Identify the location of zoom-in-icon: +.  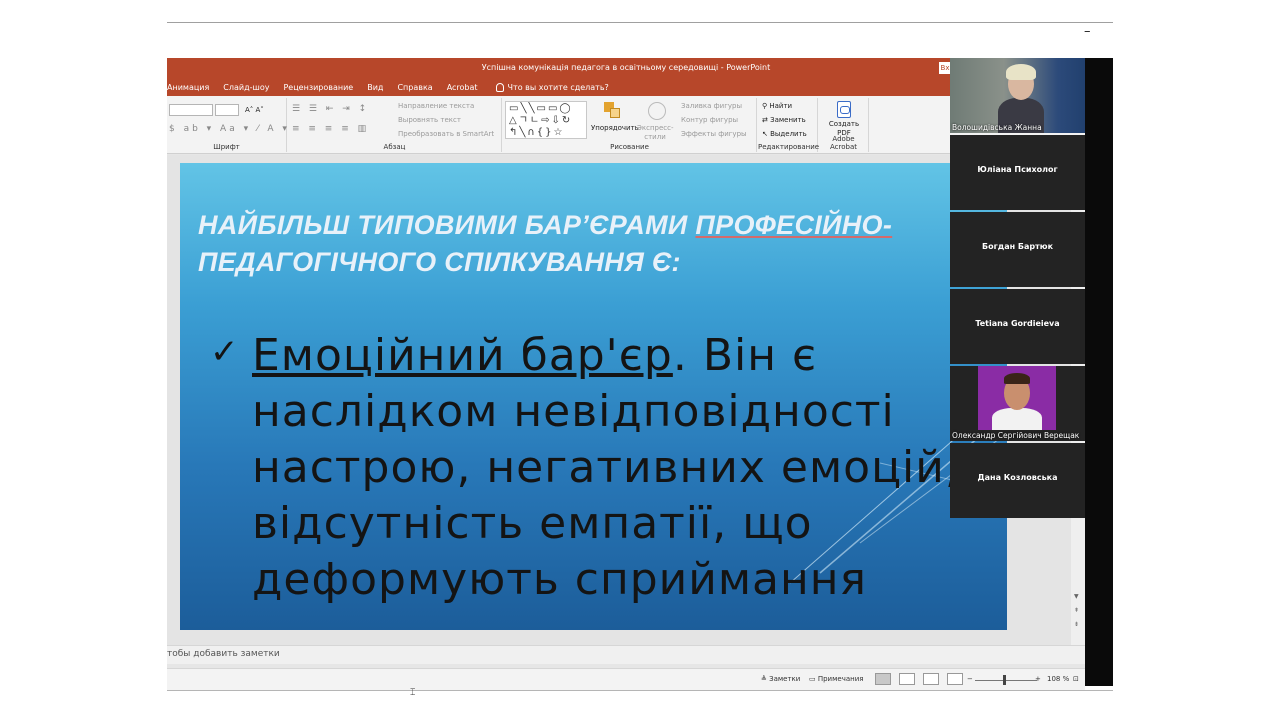
(1038, 679).